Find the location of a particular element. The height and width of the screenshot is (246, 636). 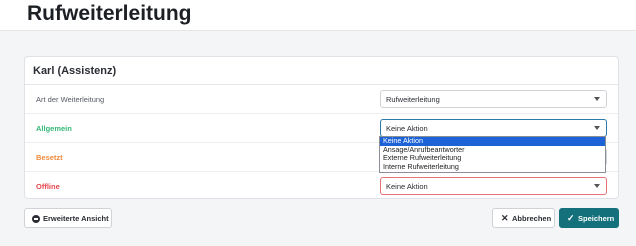

page-title: Rufweiterleitung is located at coordinates (109, 13).